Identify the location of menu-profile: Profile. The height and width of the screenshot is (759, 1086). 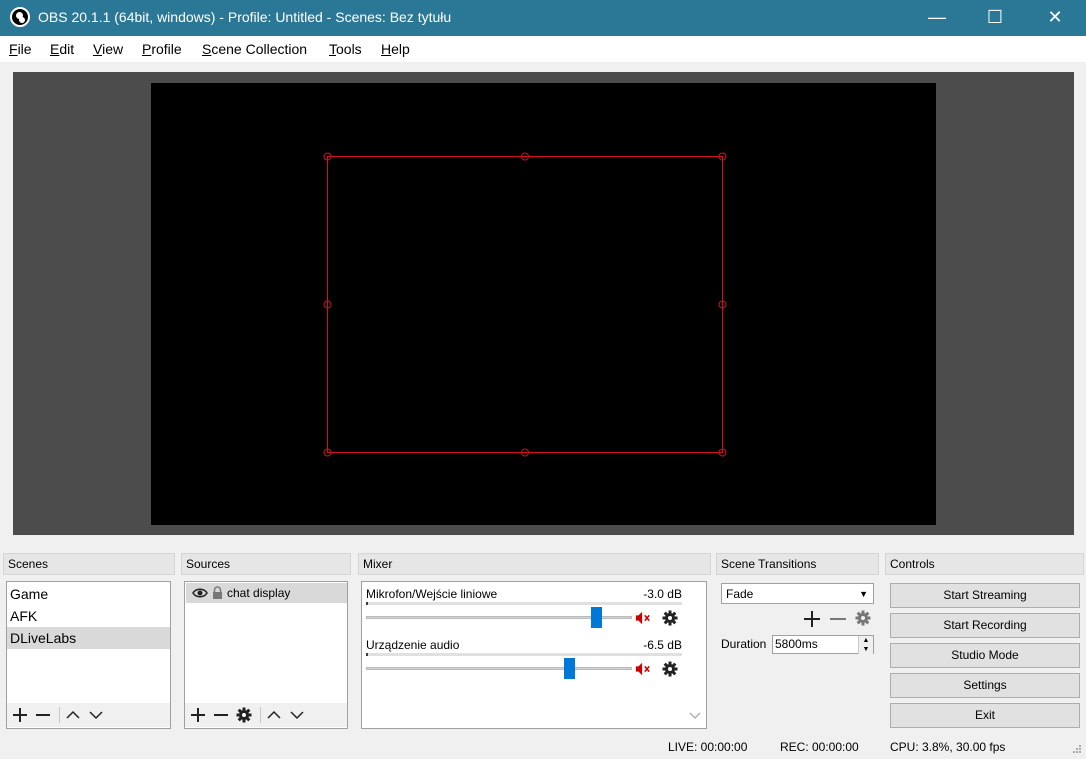
(162, 49).